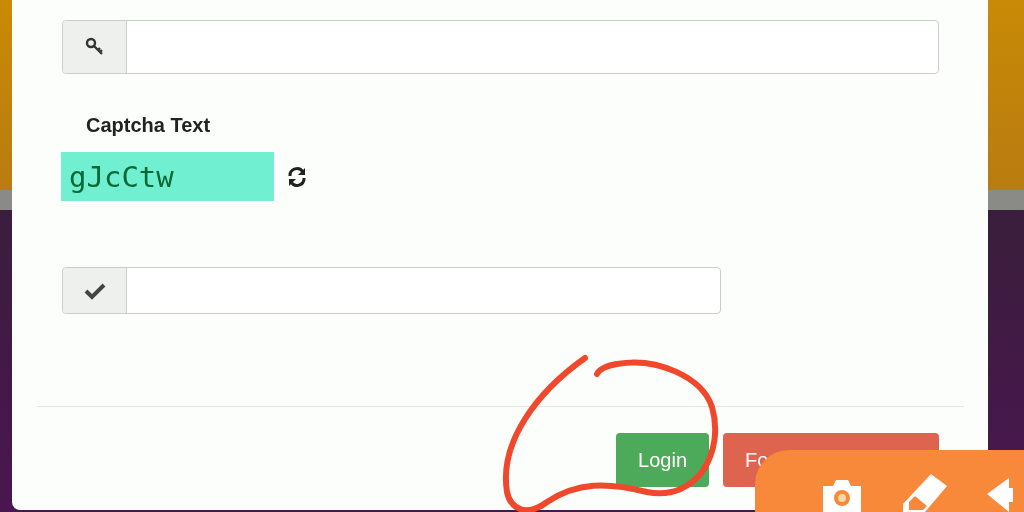 Image resolution: width=1024 pixels, height=512 pixels. I want to click on login-button: Login, so click(662, 460).